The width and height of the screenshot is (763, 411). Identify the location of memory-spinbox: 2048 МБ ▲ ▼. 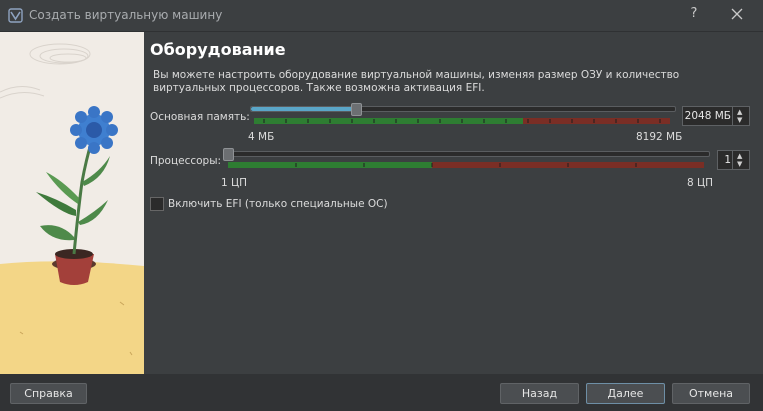
(716, 116).